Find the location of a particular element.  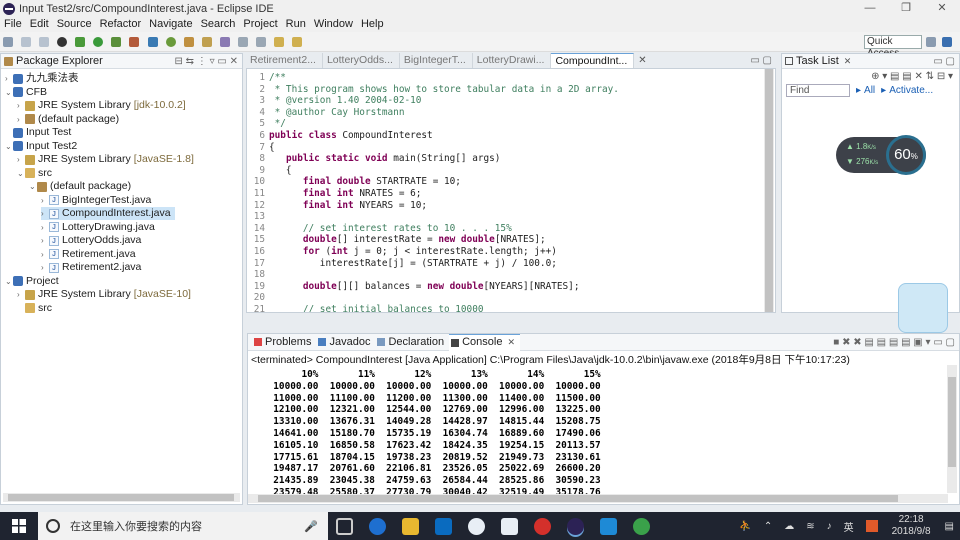

editor-vertical-scrollbar is located at coordinates (769, 190).